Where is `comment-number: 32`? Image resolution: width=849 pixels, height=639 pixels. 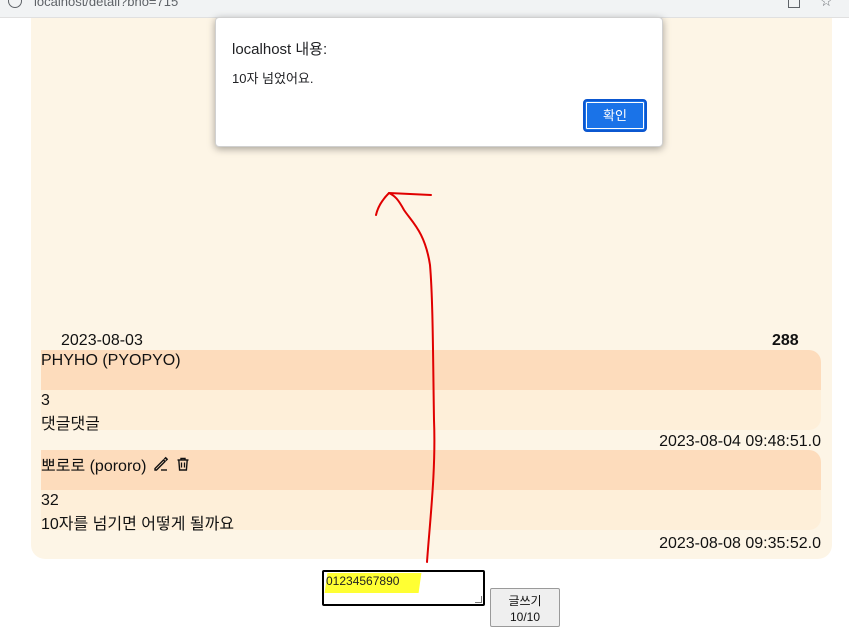
comment-number: 32 is located at coordinates (50, 500).